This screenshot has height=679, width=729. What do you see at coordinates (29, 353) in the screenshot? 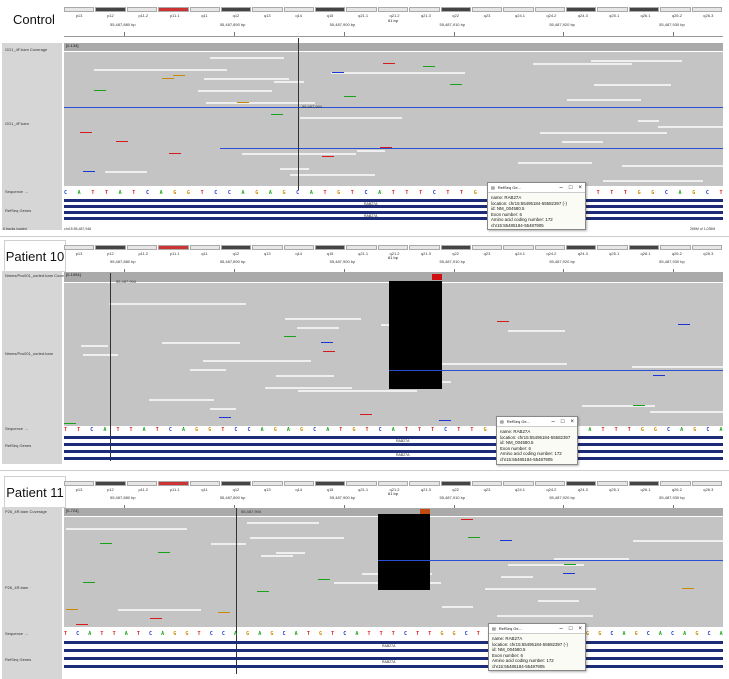
I see `reads-track-label: Nimes/Pcs001_sorted.bam` at bounding box center [29, 353].